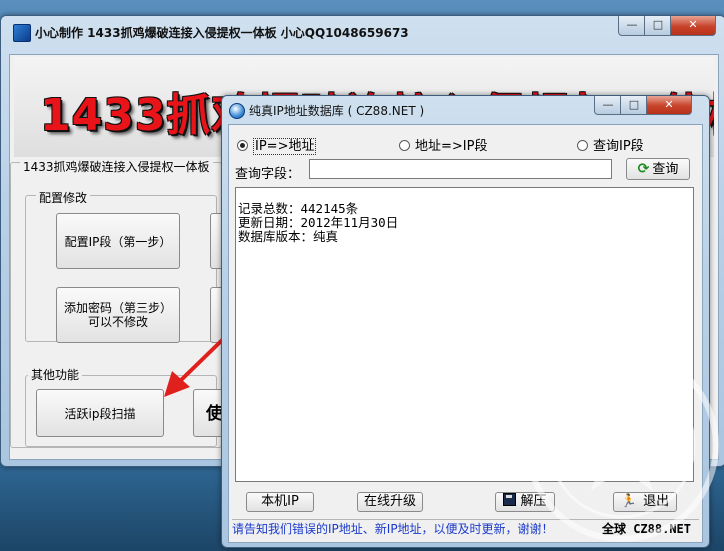 This screenshot has width=724, height=551. Describe the element at coordinates (268, 174) in the screenshot. I see `query-field-label: 查询字段：` at that location.